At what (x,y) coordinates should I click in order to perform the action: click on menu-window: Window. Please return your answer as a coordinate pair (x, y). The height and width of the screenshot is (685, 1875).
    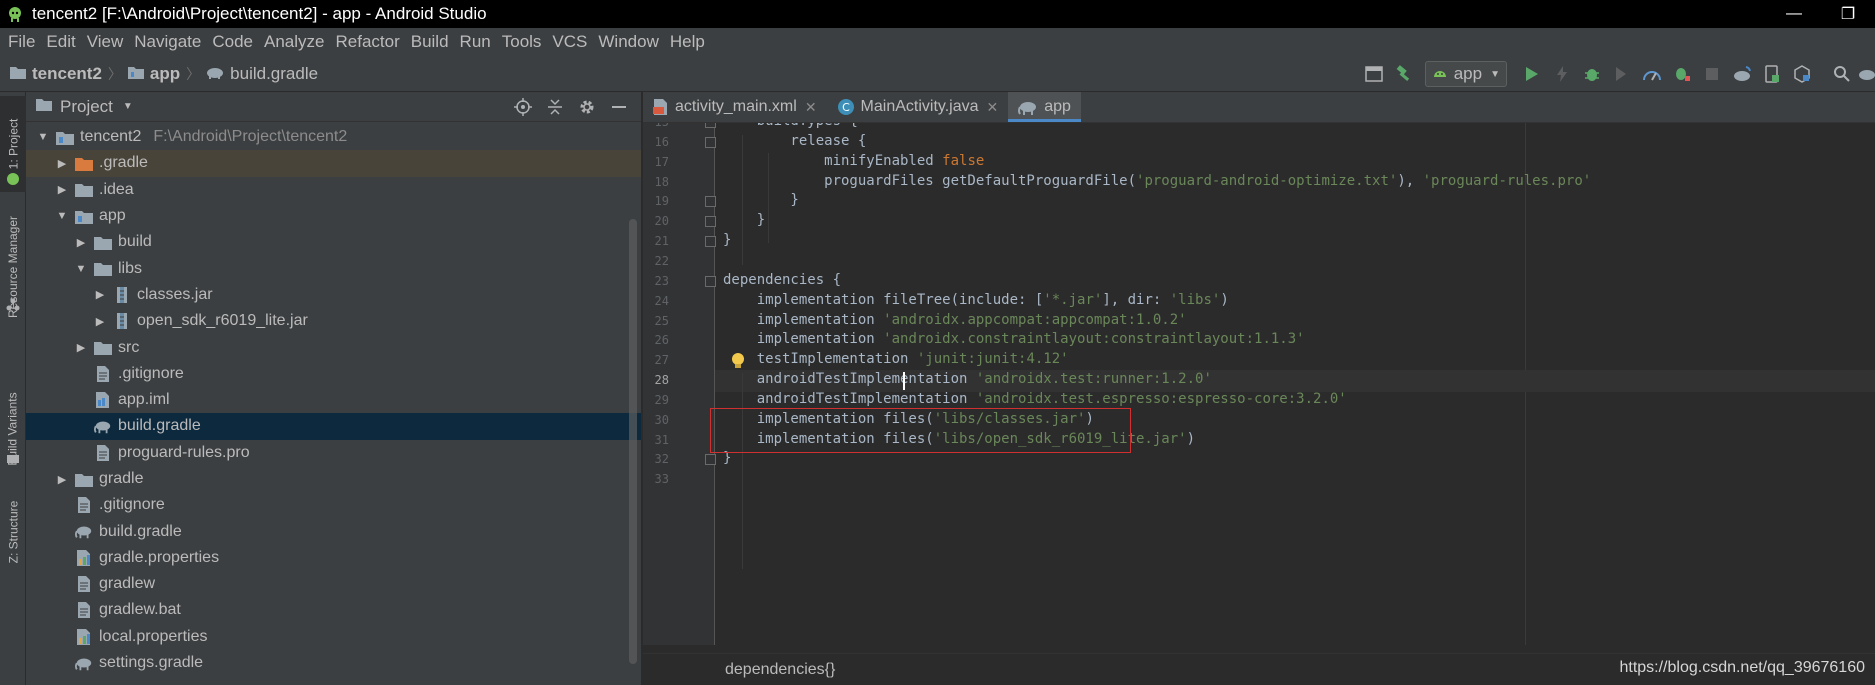
    Looking at the image, I should click on (628, 42).